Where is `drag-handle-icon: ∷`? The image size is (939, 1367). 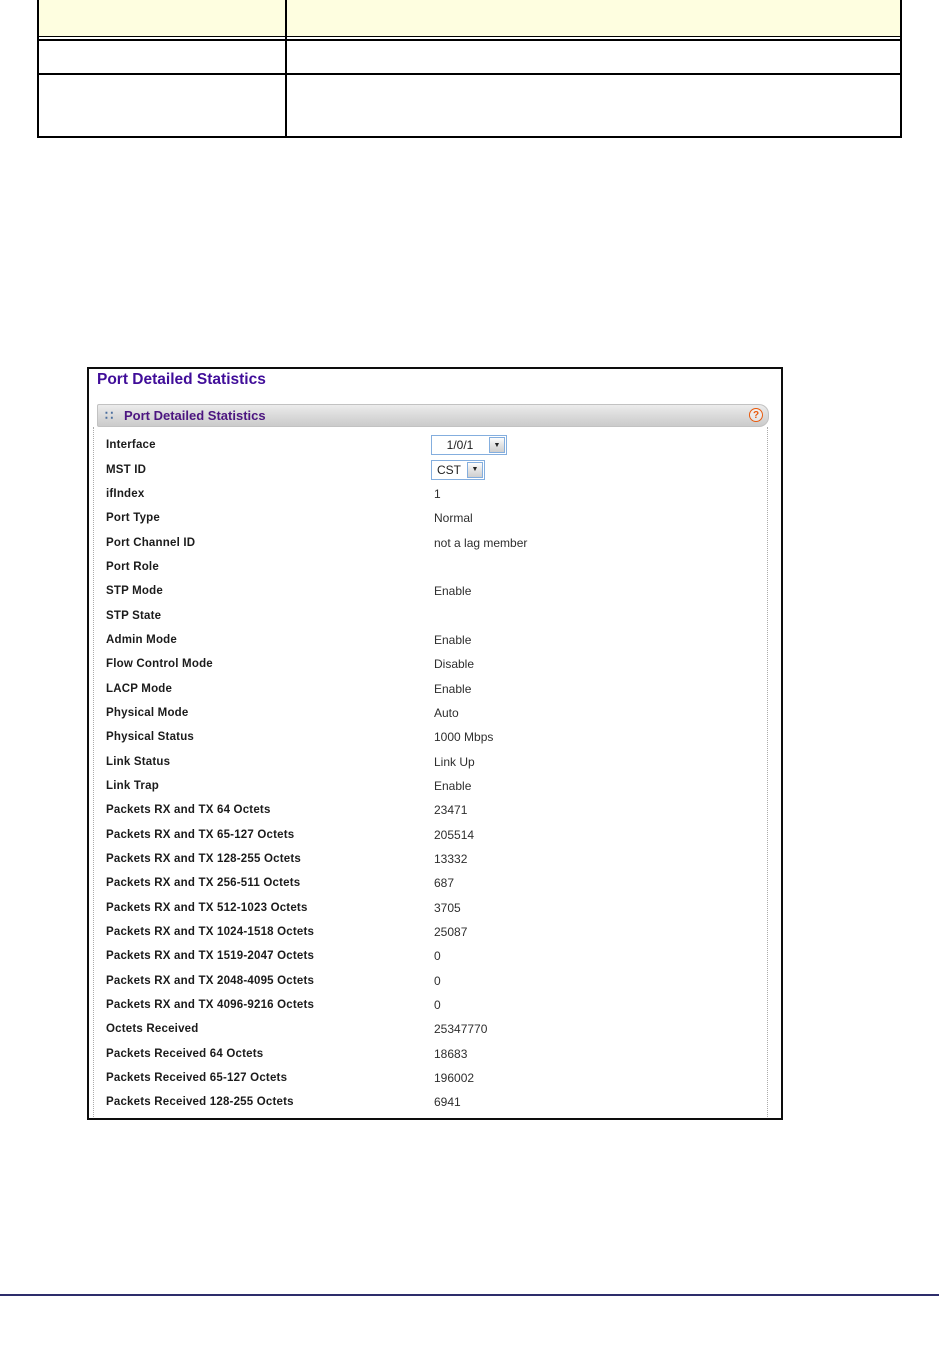
drag-handle-icon: ∷ is located at coordinates (109, 415).